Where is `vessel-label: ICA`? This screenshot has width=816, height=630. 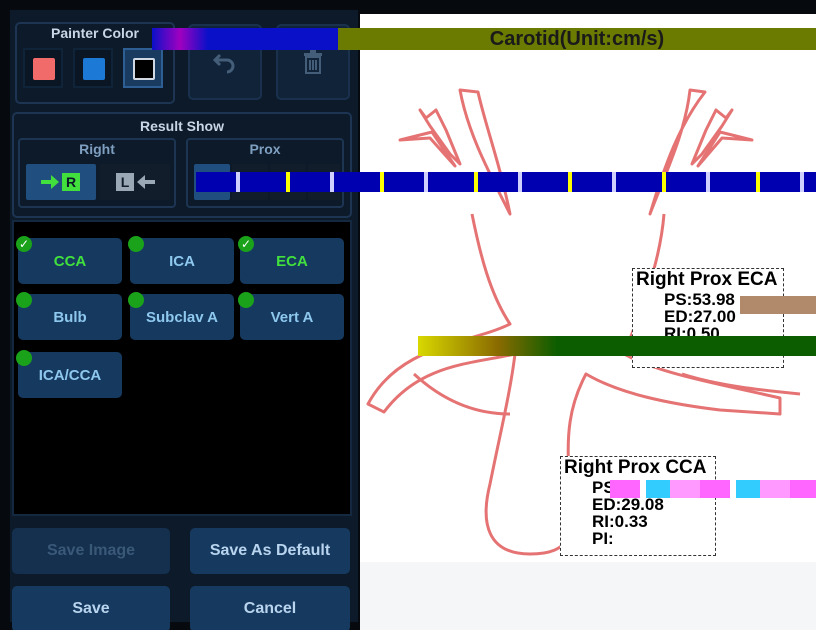 vessel-label: ICA is located at coordinates (182, 261).